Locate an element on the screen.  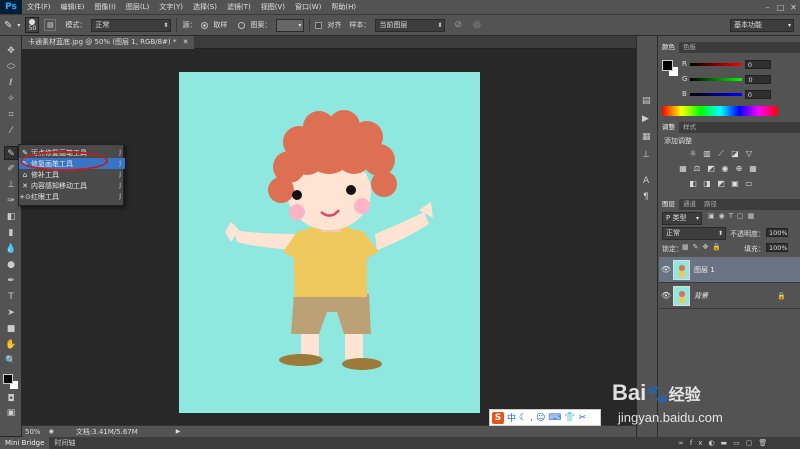
selective-color-icon: ▣ is located at coordinates (735, 183).